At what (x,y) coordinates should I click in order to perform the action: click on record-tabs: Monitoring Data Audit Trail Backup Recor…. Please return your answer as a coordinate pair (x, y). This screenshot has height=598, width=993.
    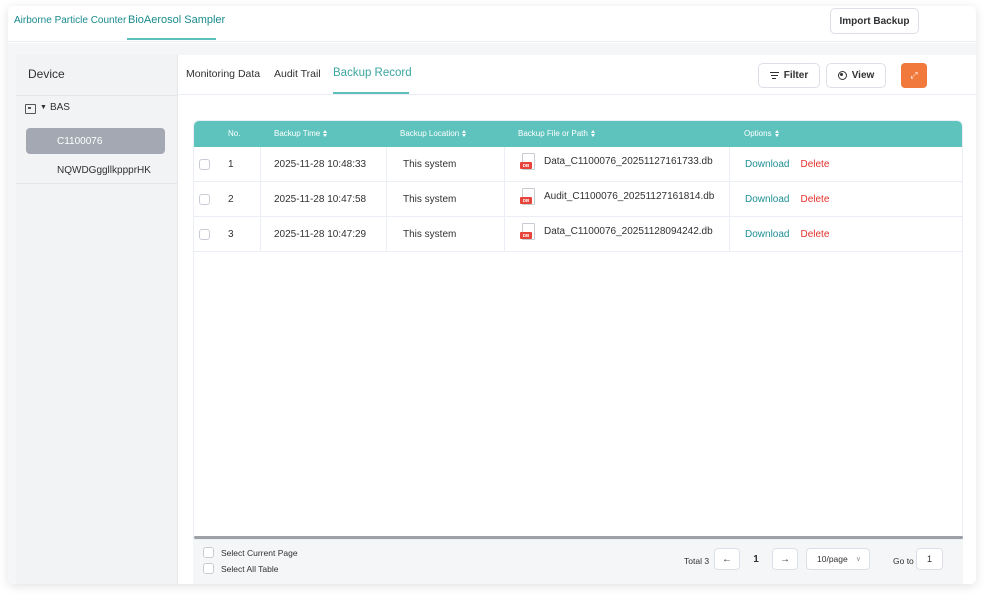
    Looking at the image, I should click on (577, 75).